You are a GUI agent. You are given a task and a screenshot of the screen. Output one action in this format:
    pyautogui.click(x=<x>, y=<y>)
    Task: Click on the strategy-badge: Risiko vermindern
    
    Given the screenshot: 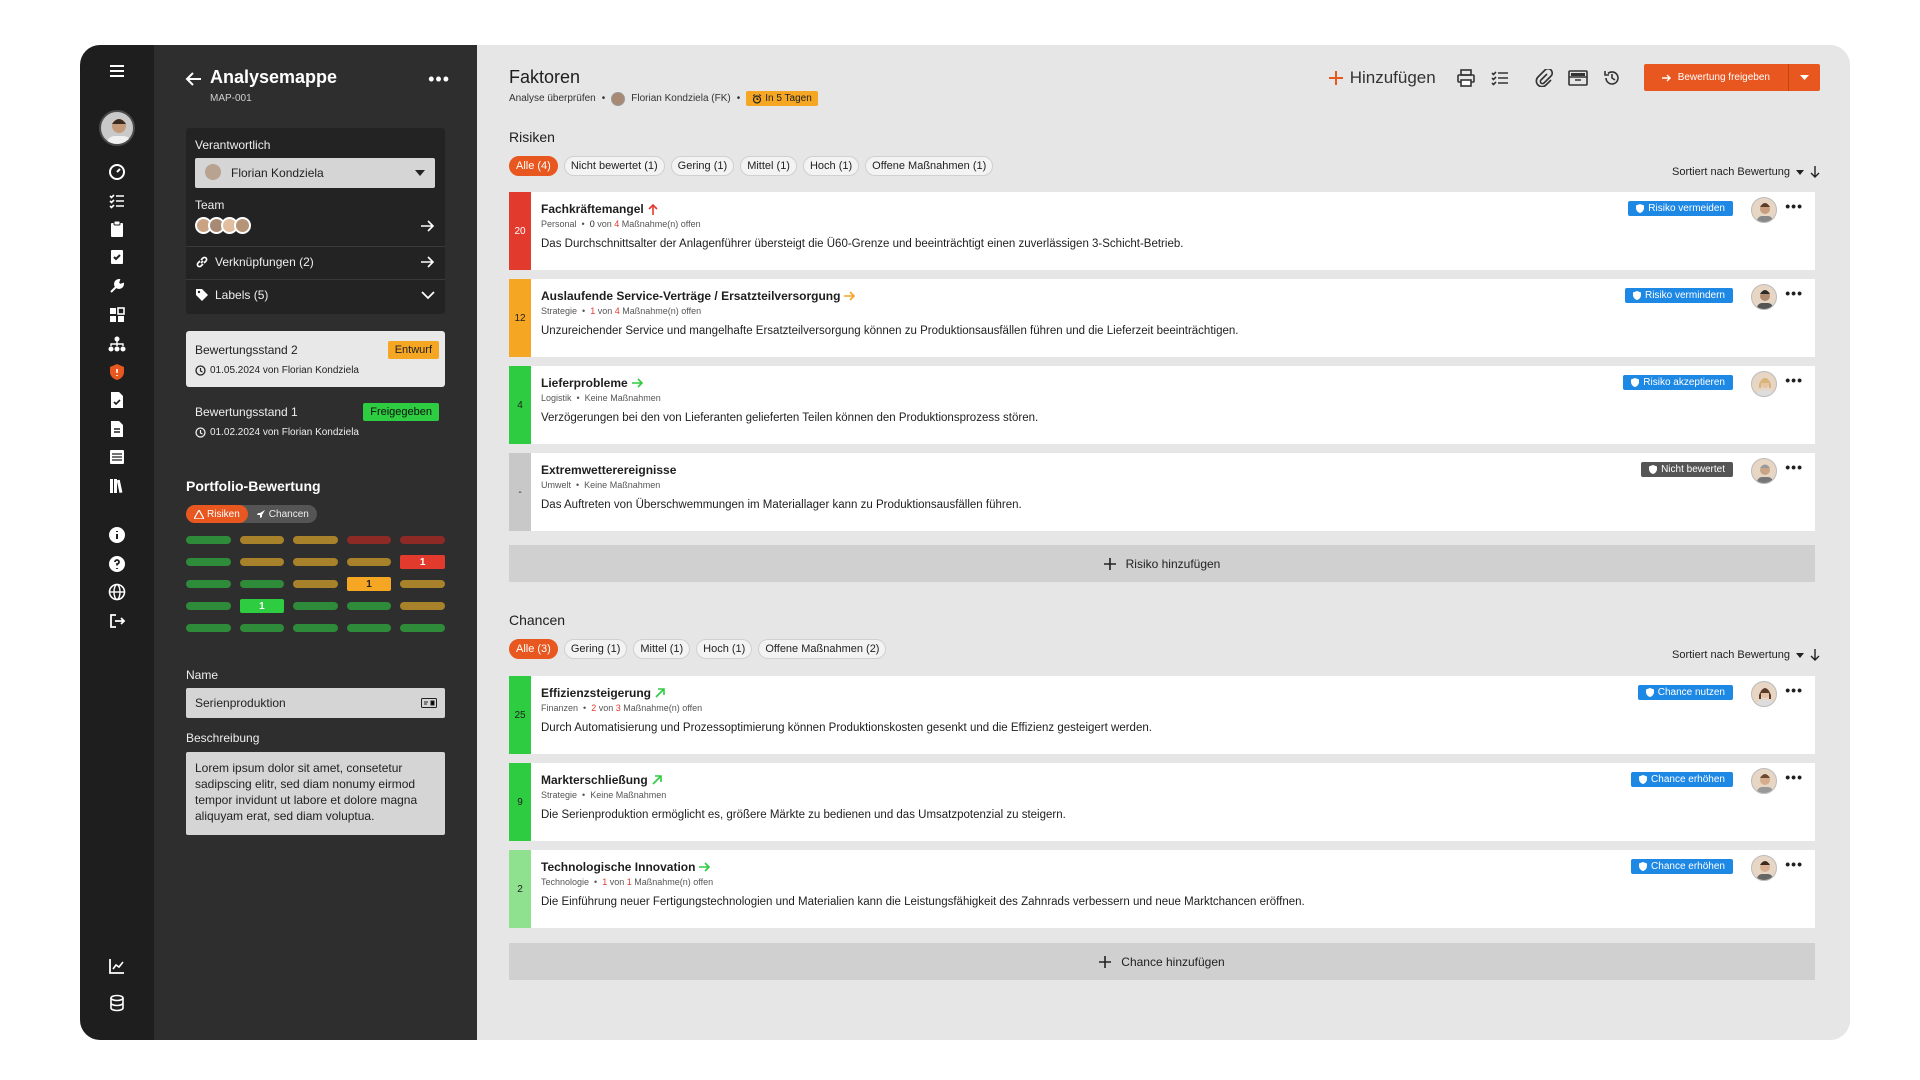 What is the action you would take?
    pyautogui.click(x=1678, y=295)
    